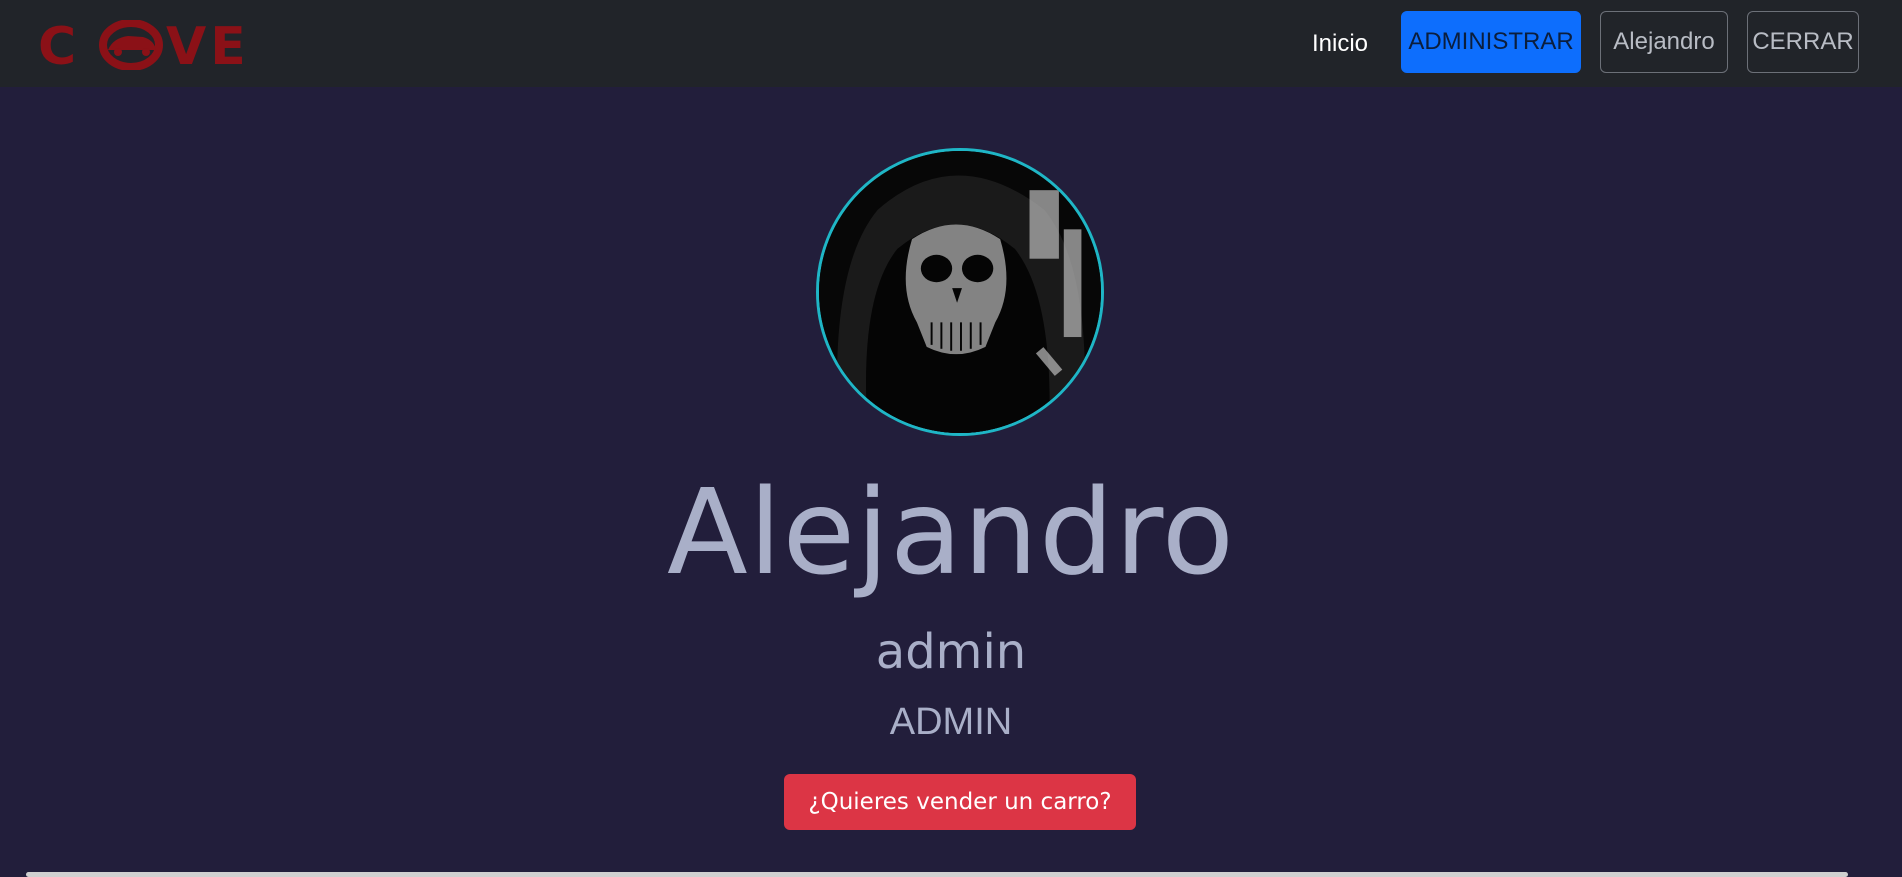 The height and width of the screenshot is (877, 1902). Describe the element at coordinates (58, 45) in the screenshot. I see `svg-text: C` at that location.